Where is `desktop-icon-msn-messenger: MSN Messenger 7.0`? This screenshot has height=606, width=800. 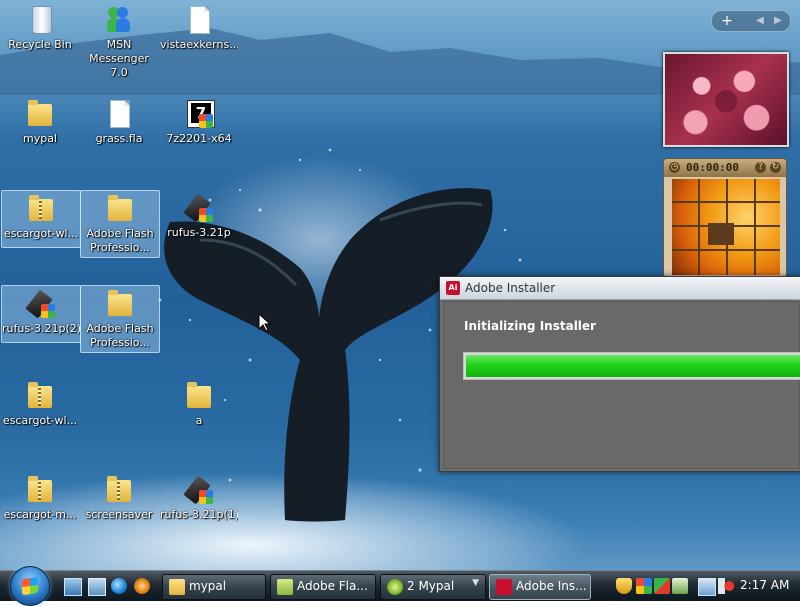 desktop-icon-msn-messenger: MSN Messenger 7.0 is located at coordinates (119, 40).